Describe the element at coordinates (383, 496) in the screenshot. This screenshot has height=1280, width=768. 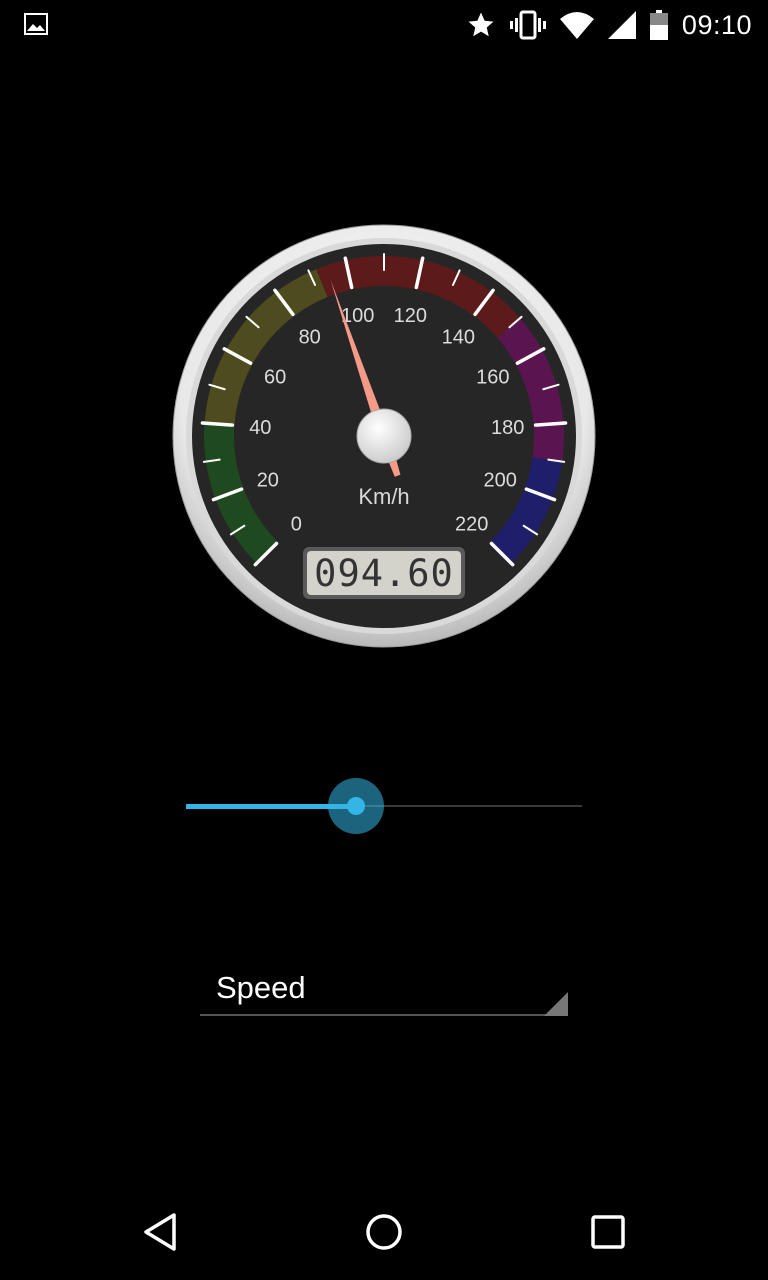
I see `unit-label: Km/h` at that location.